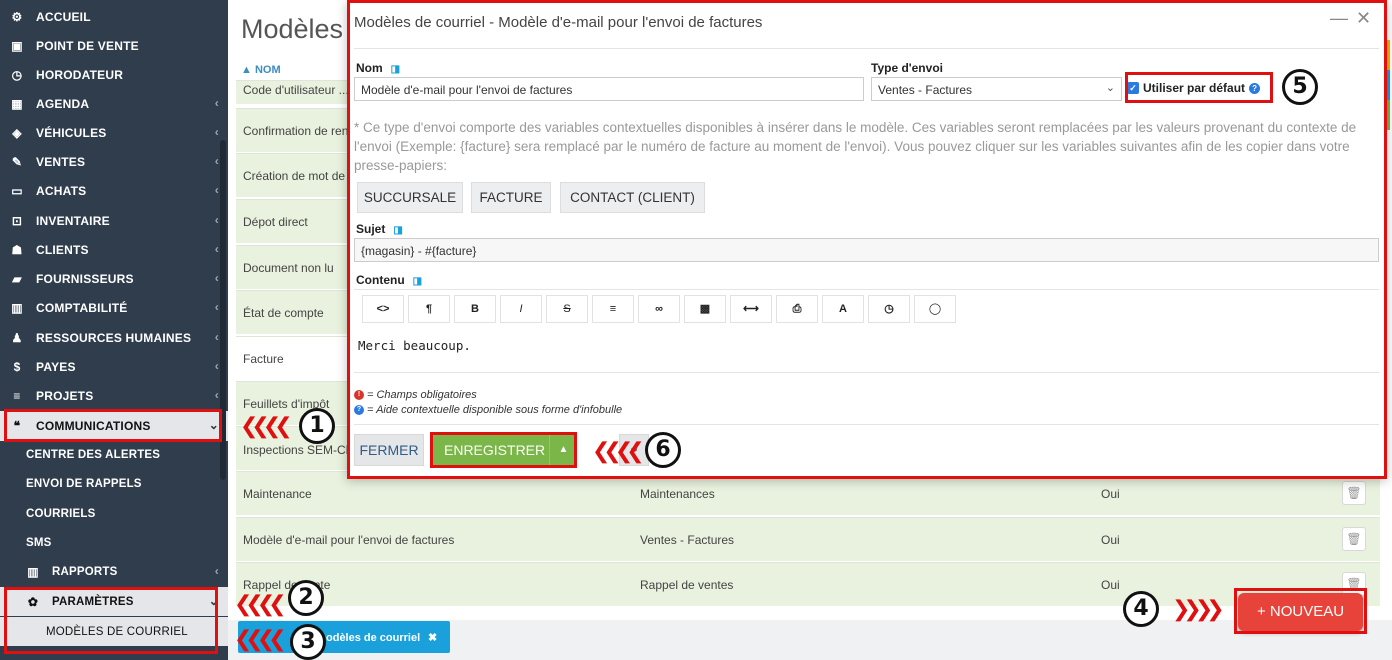 This screenshot has width=1392, height=660. I want to click on sidebar-item-agenda: ▦ AGENDA ‹, so click(114, 103).